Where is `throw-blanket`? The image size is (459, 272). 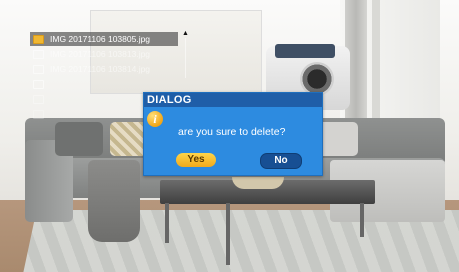 throw-blanket is located at coordinates (114, 201).